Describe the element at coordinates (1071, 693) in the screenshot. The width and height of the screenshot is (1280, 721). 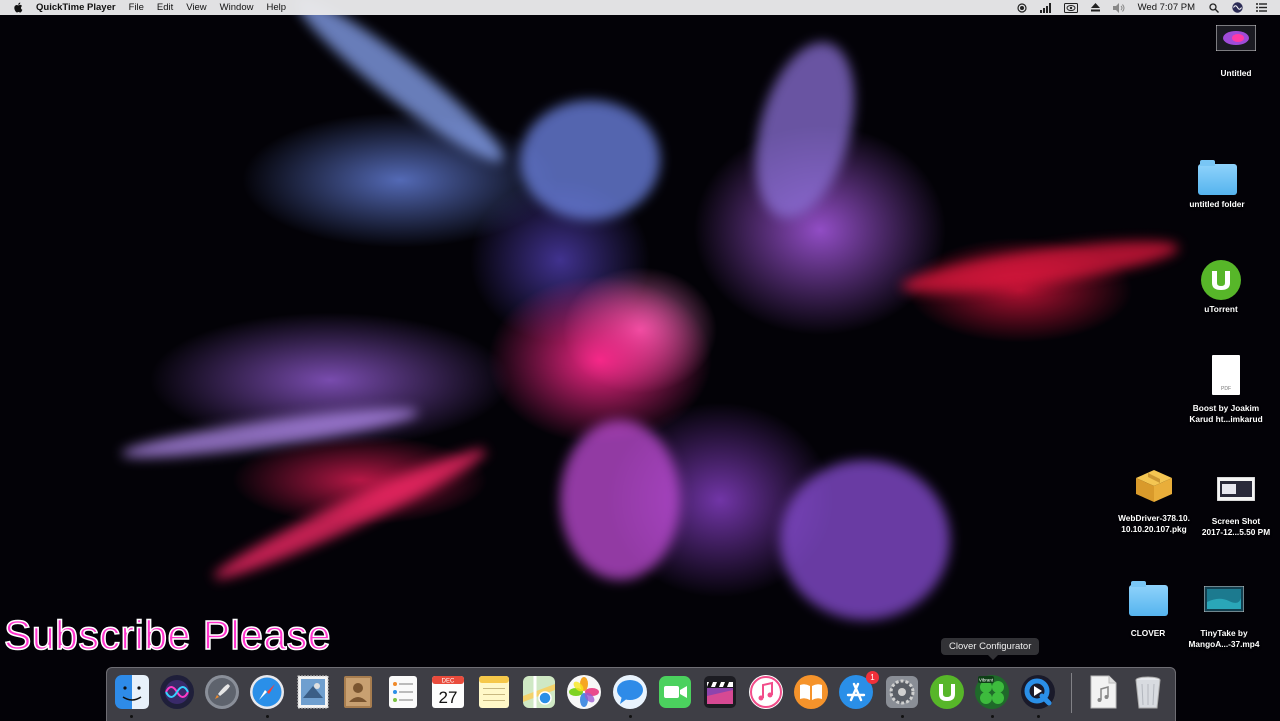
I see `dock-separator` at that location.